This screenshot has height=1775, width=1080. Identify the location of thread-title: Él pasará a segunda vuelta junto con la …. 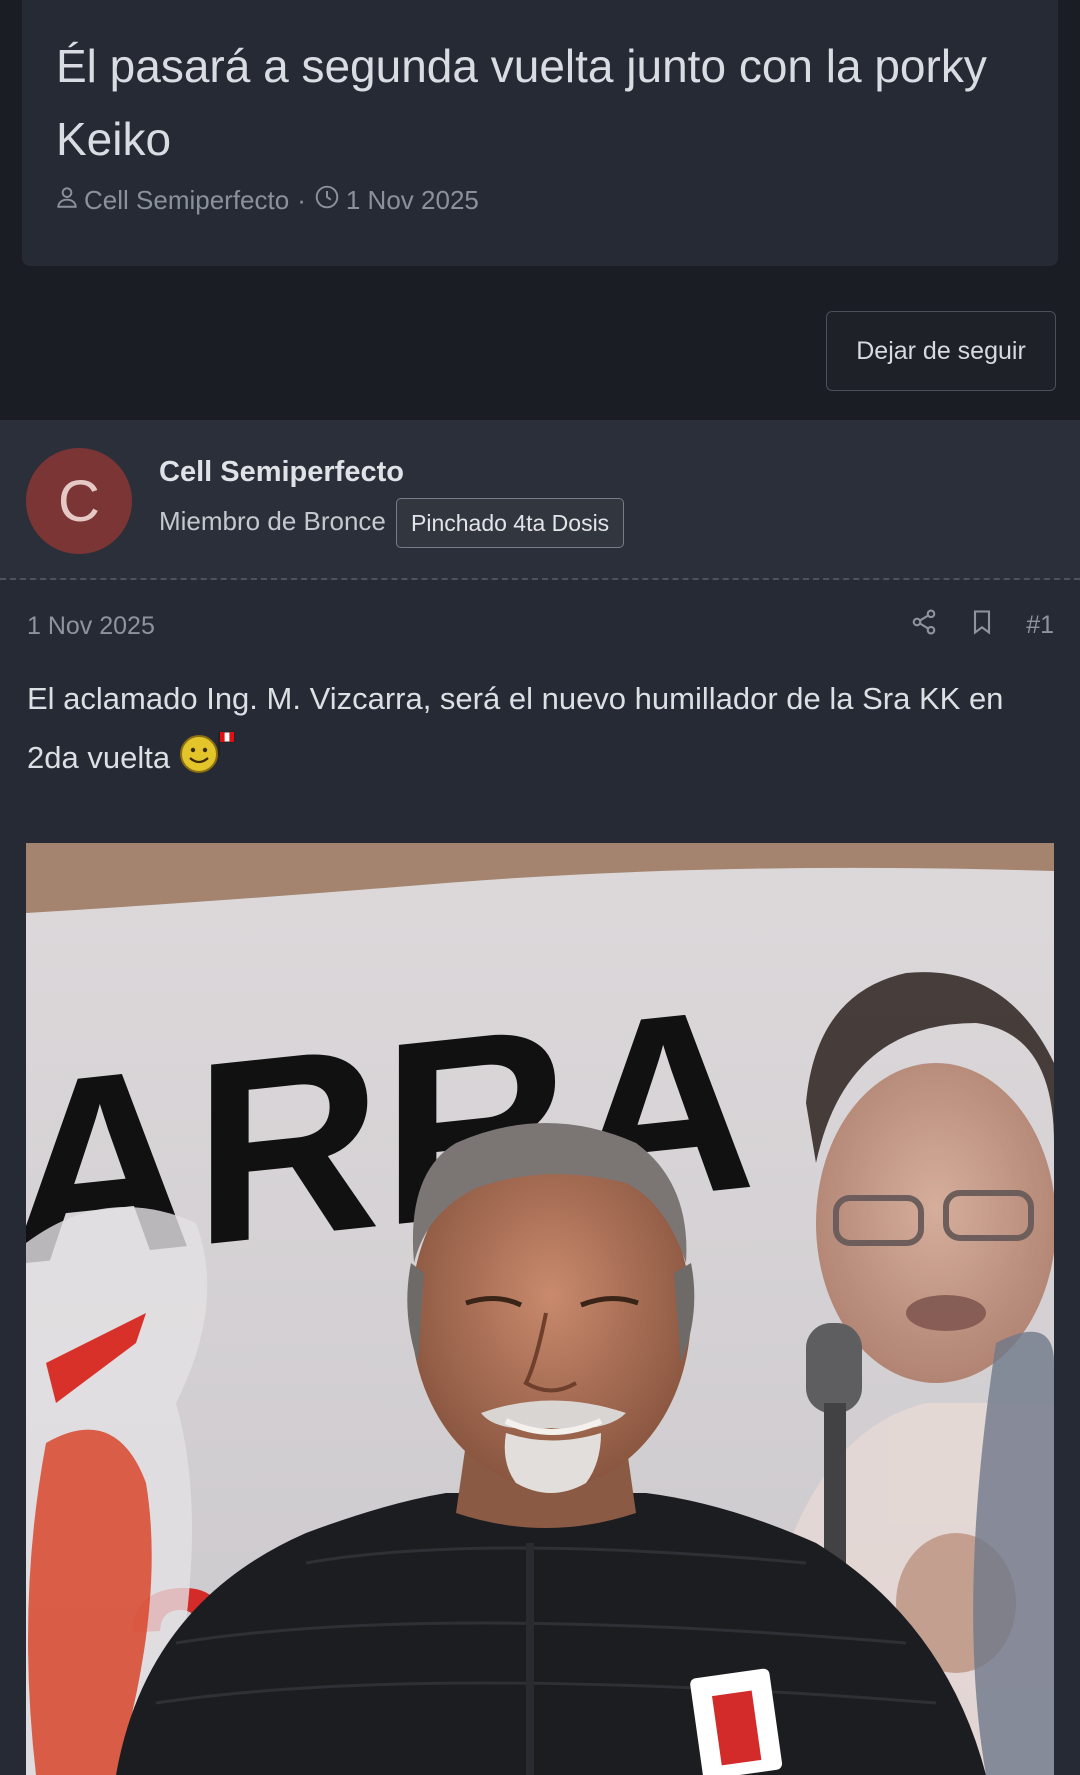
(521, 102).